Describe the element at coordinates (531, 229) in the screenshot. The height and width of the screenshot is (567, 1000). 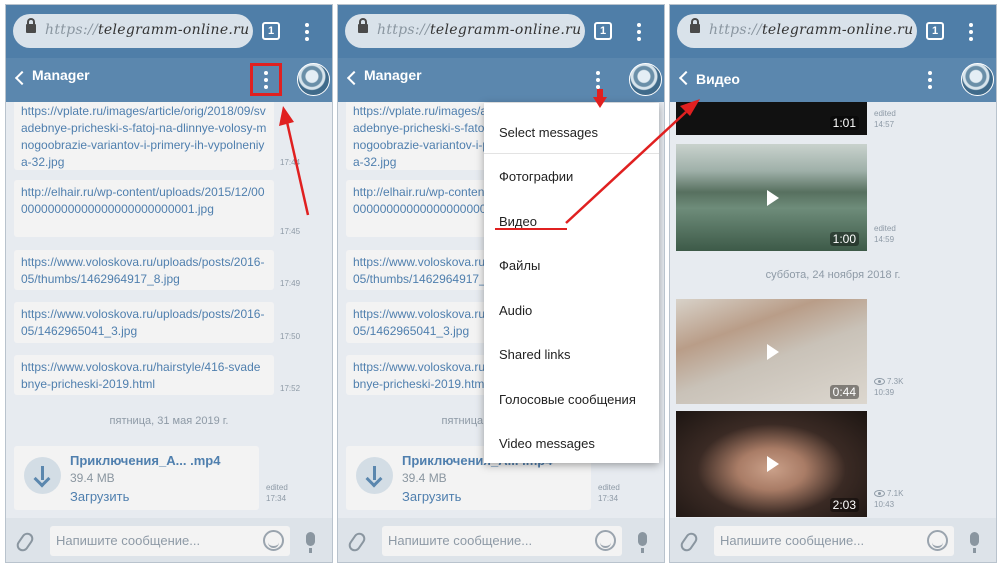
I see `highlight-underline` at that location.